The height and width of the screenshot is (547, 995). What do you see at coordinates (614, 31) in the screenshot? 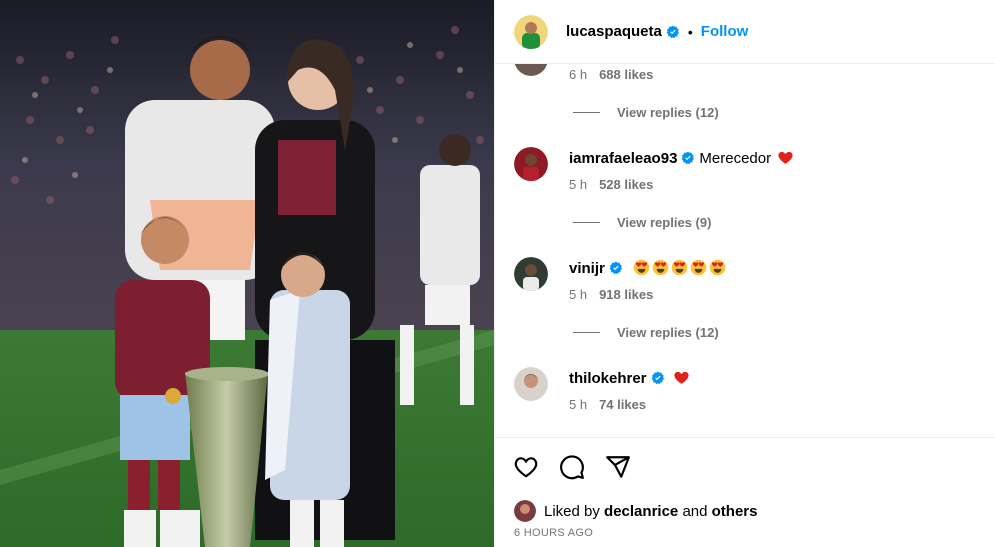
I see `author-username: lucaspaqueta` at bounding box center [614, 31].